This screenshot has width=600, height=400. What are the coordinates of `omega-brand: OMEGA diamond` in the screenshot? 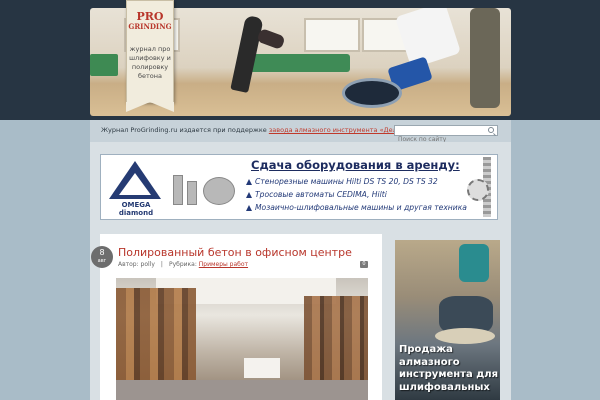 It's located at (136, 209).